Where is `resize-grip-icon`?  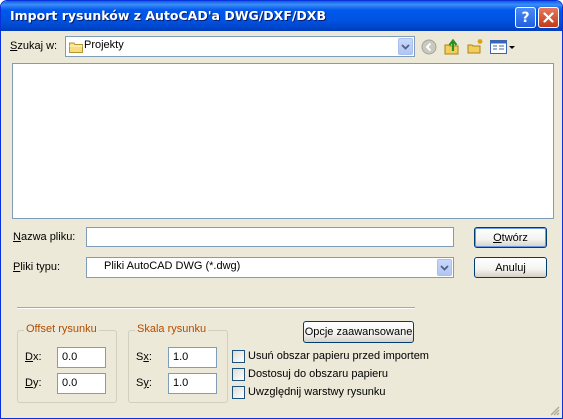 resize-grip-icon is located at coordinates (554, 410).